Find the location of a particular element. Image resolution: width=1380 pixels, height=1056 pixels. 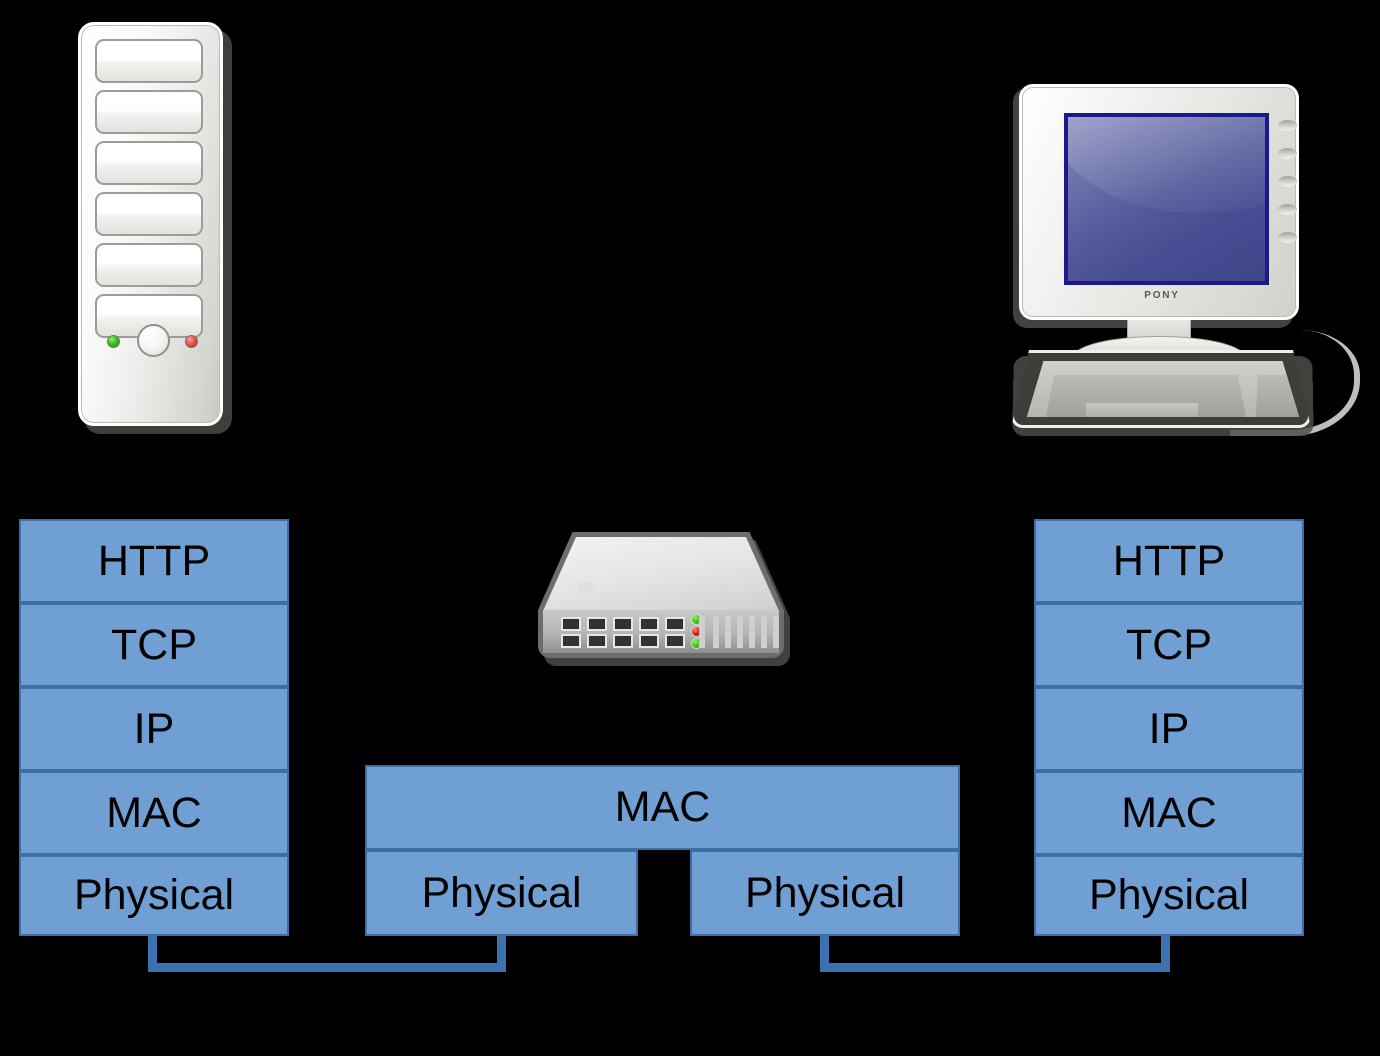

keyboard-spacebar is located at coordinates (1142, 410).